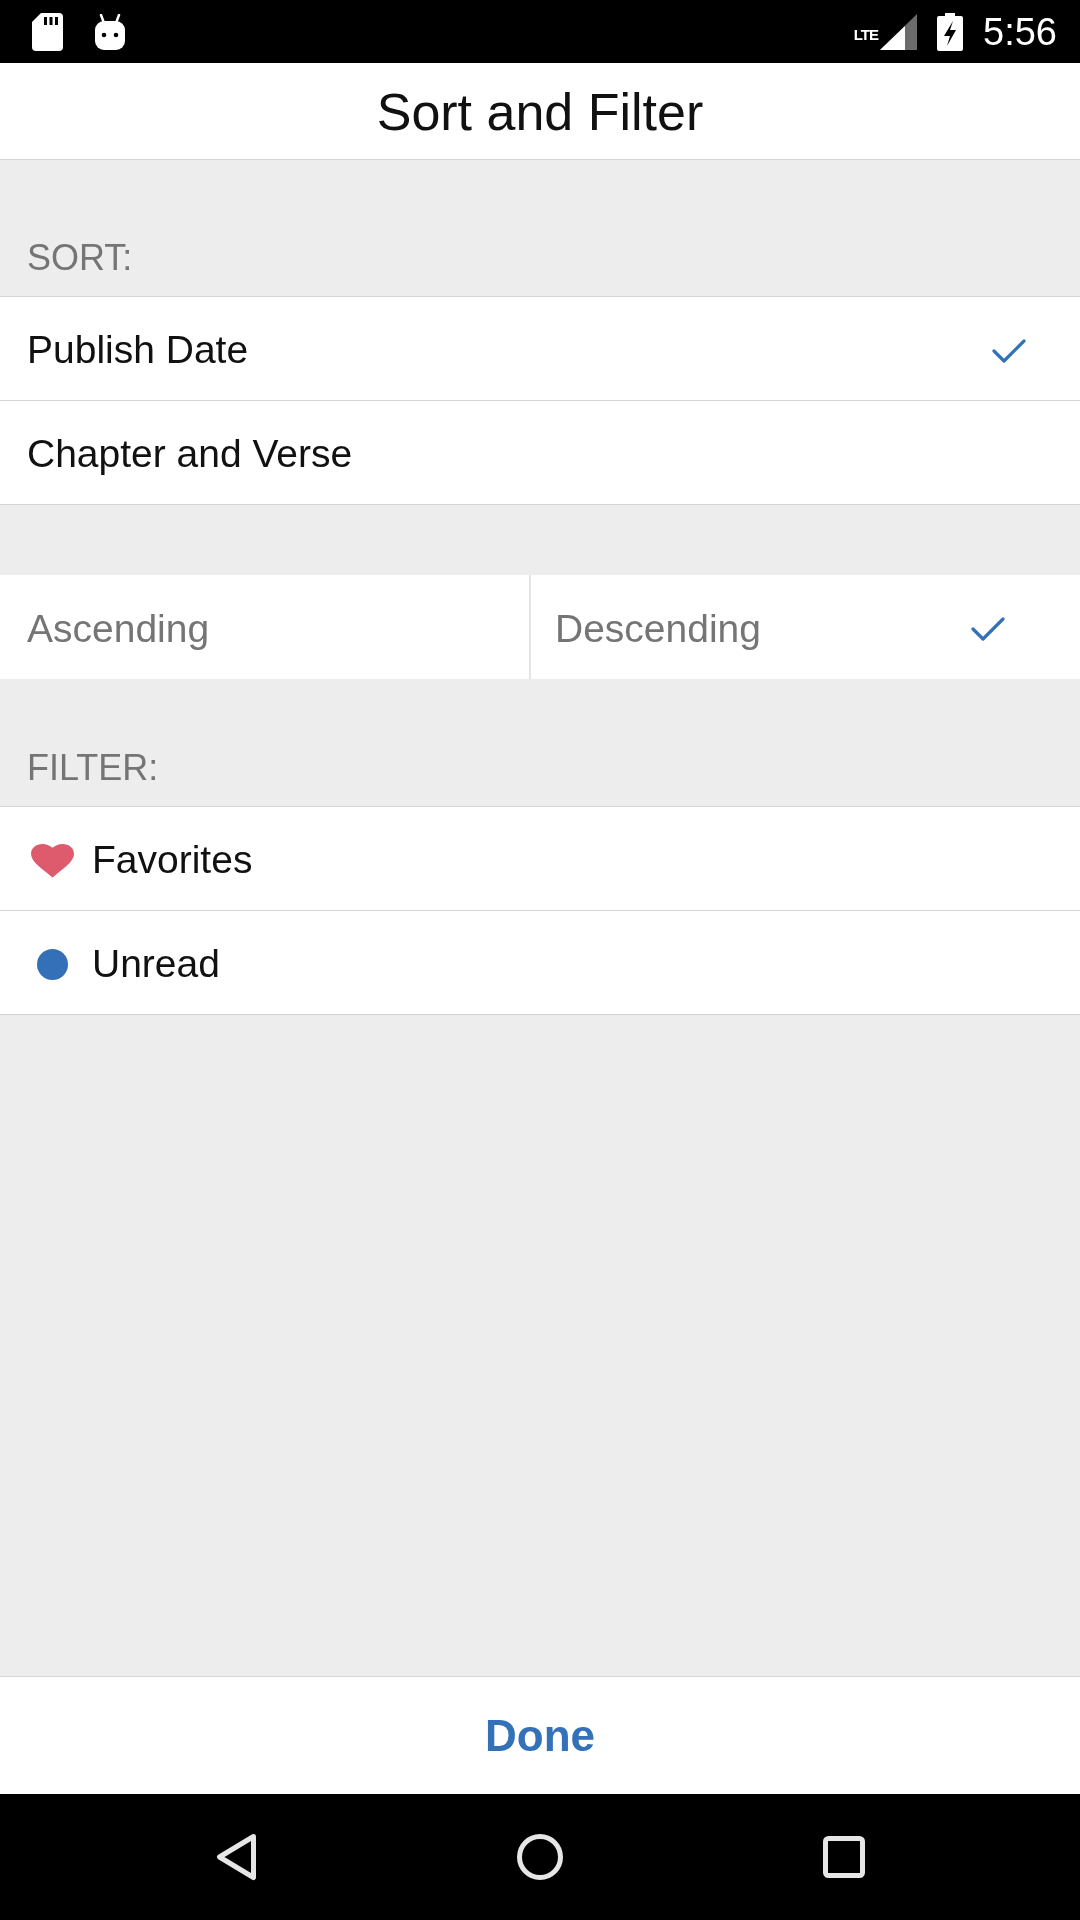 The image size is (1080, 1920). Describe the element at coordinates (80, 258) in the screenshot. I see `section-heading: SORT:` at that location.